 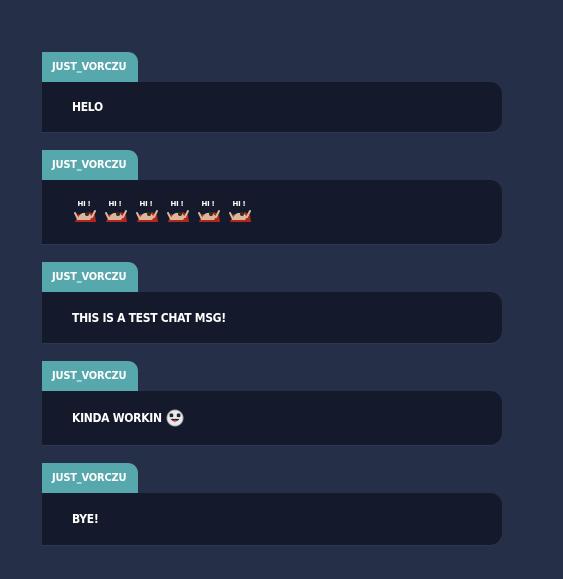 I want to click on chat-message: JUST_VORCZU BYE!, so click(x=272, y=504).